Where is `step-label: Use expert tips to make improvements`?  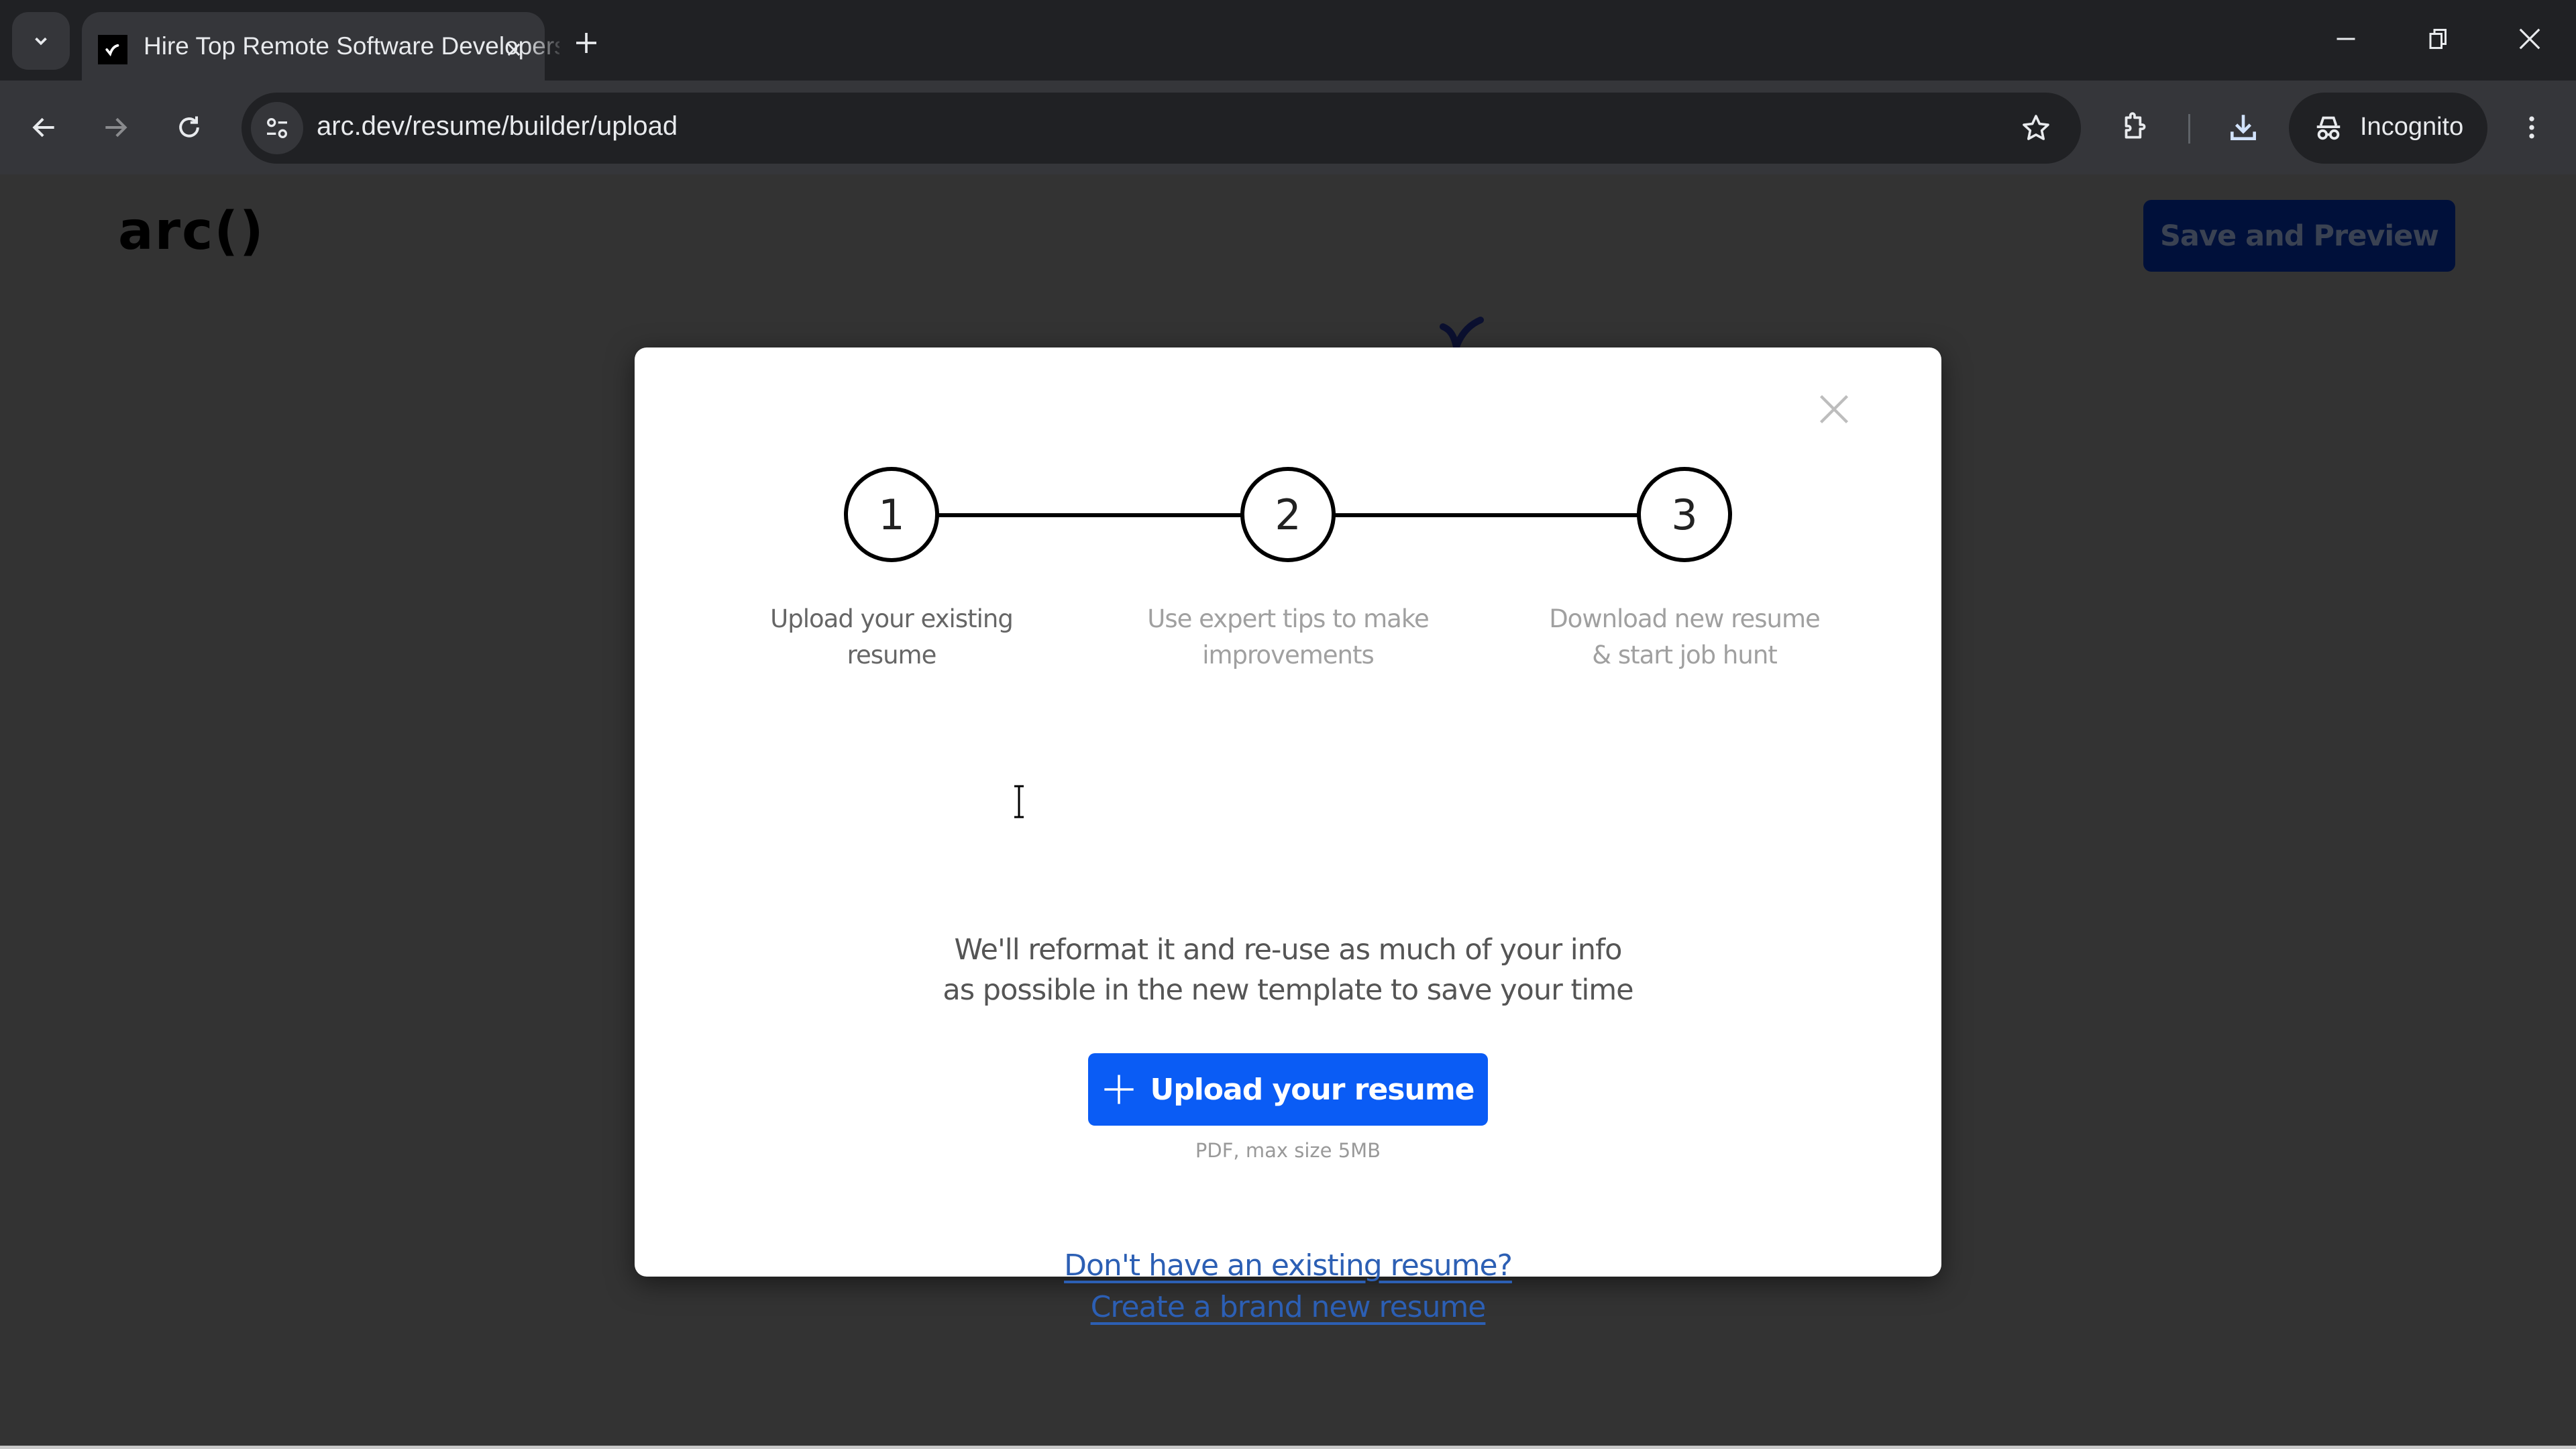
step-label: Use expert tips to make improvements is located at coordinates (1288, 636).